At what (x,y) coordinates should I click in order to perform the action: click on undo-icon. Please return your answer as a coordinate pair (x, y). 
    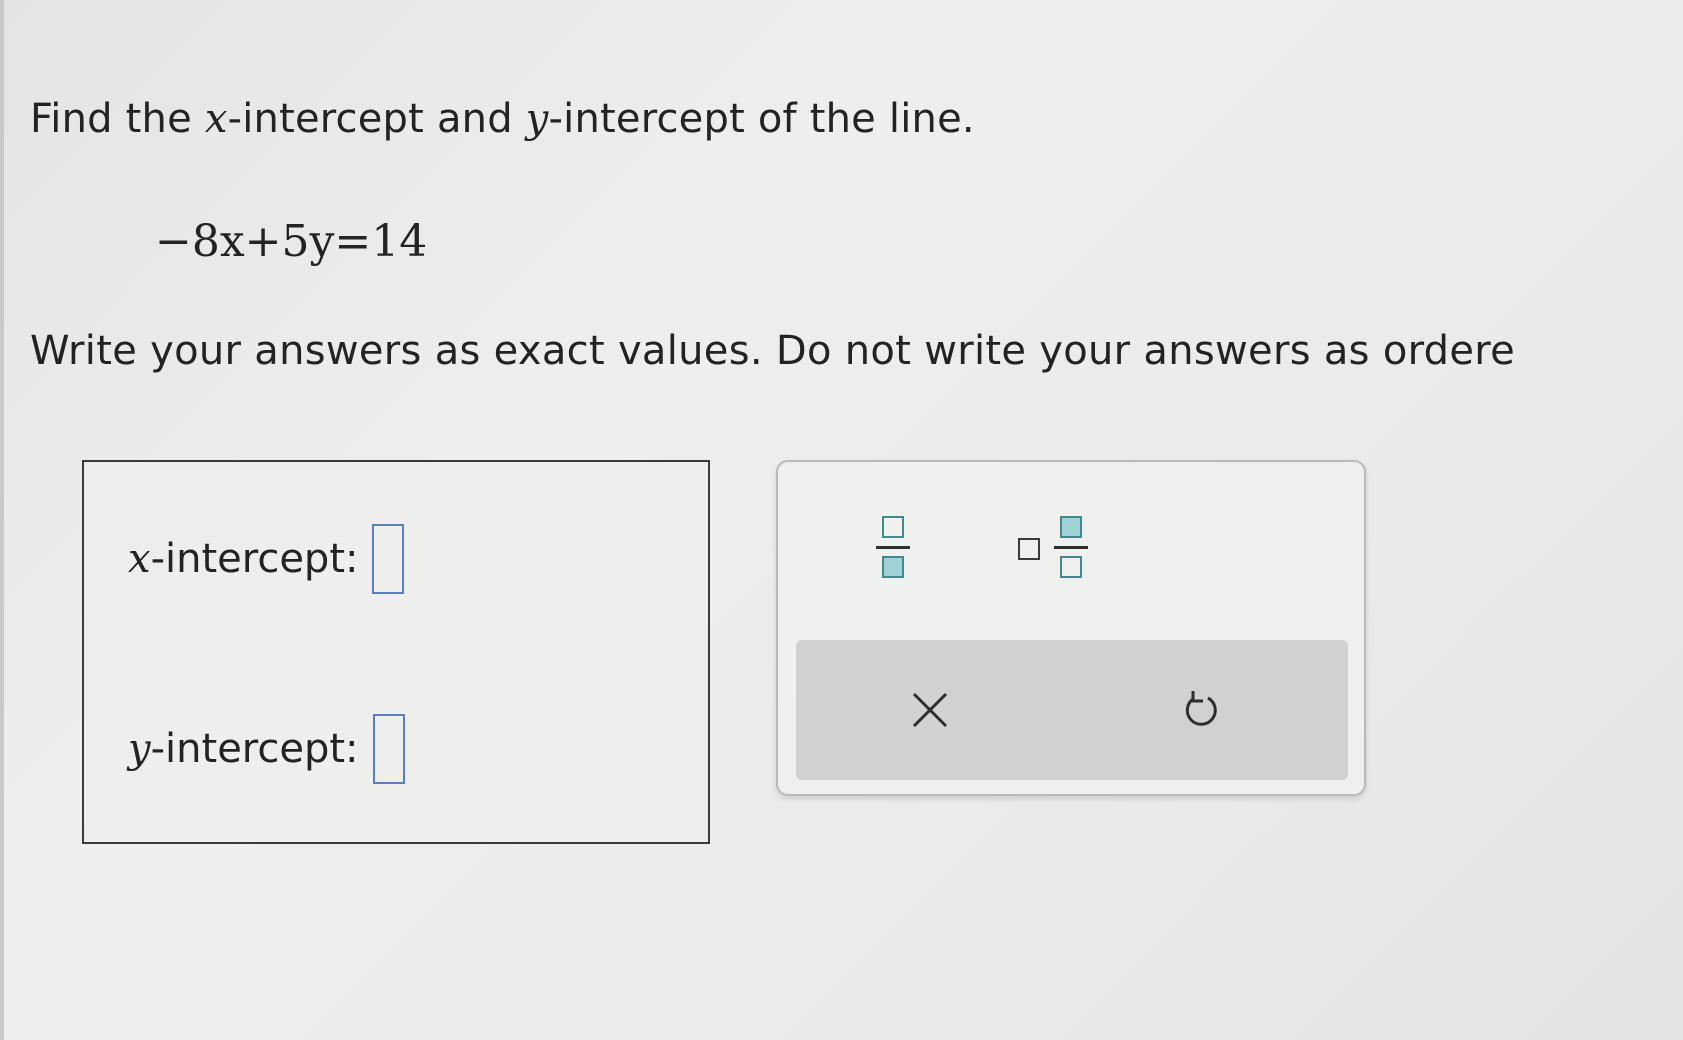
    Looking at the image, I should click on (1201, 708).